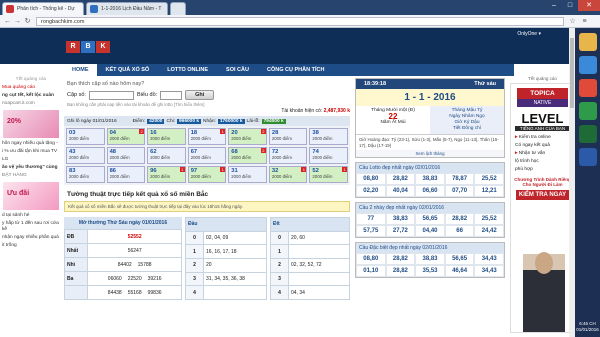  What do you see at coordinates (166, 155) in the screenshot?
I see `lotto-cell: 62 2000 điểm` at bounding box center [166, 155].